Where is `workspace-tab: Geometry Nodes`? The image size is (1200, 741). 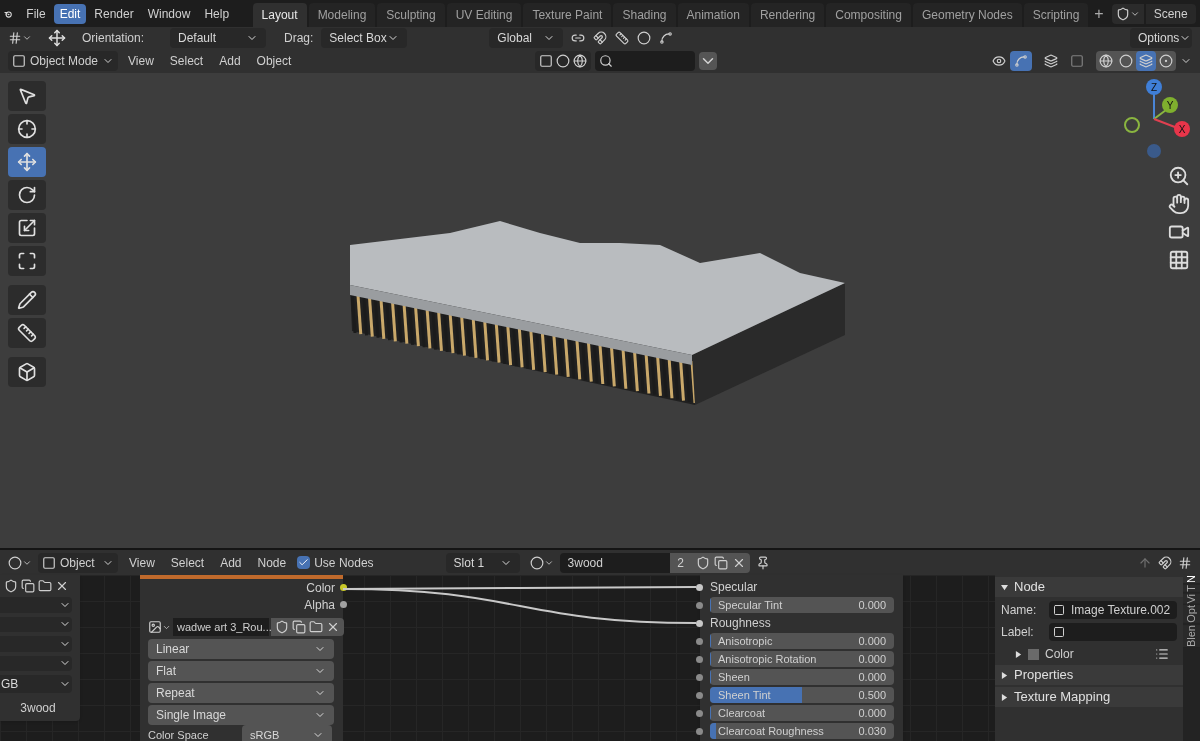 workspace-tab: Geometry Nodes is located at coordinates (967, 15).